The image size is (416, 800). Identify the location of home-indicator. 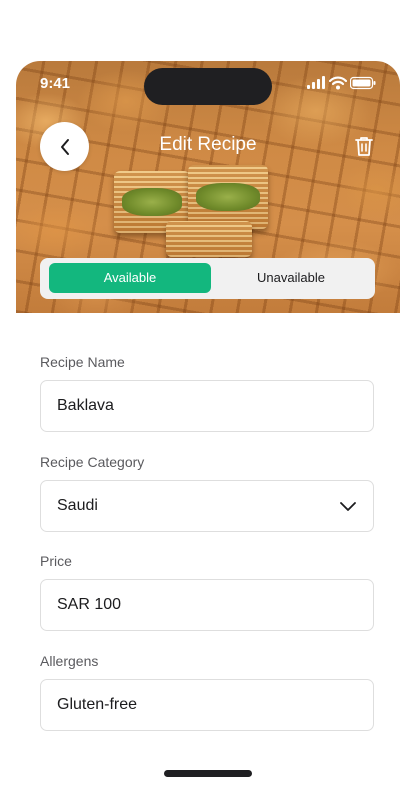
(208, 773).